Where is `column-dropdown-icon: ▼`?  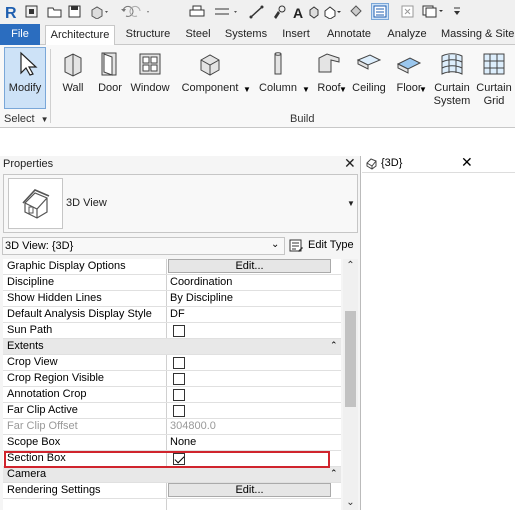 column-dropdown-icon: ▼ is located at coordinates (306, 89).